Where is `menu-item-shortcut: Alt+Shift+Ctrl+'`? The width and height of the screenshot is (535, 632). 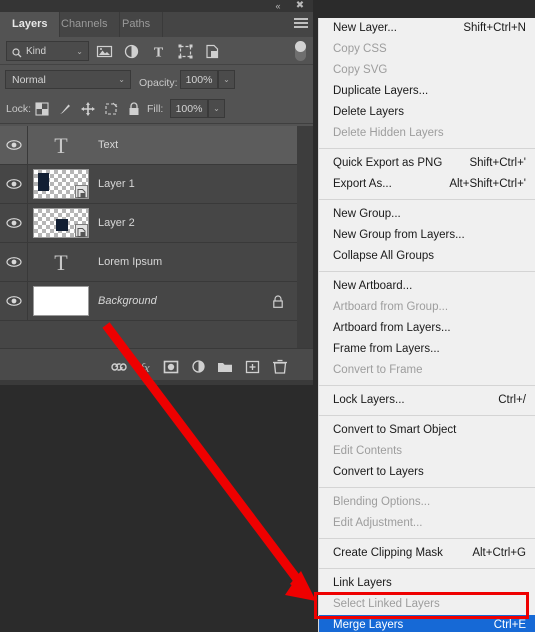
menu-item-shortcut: Alt+Shift+Ctrl+' is located at coordinates (487, 184).